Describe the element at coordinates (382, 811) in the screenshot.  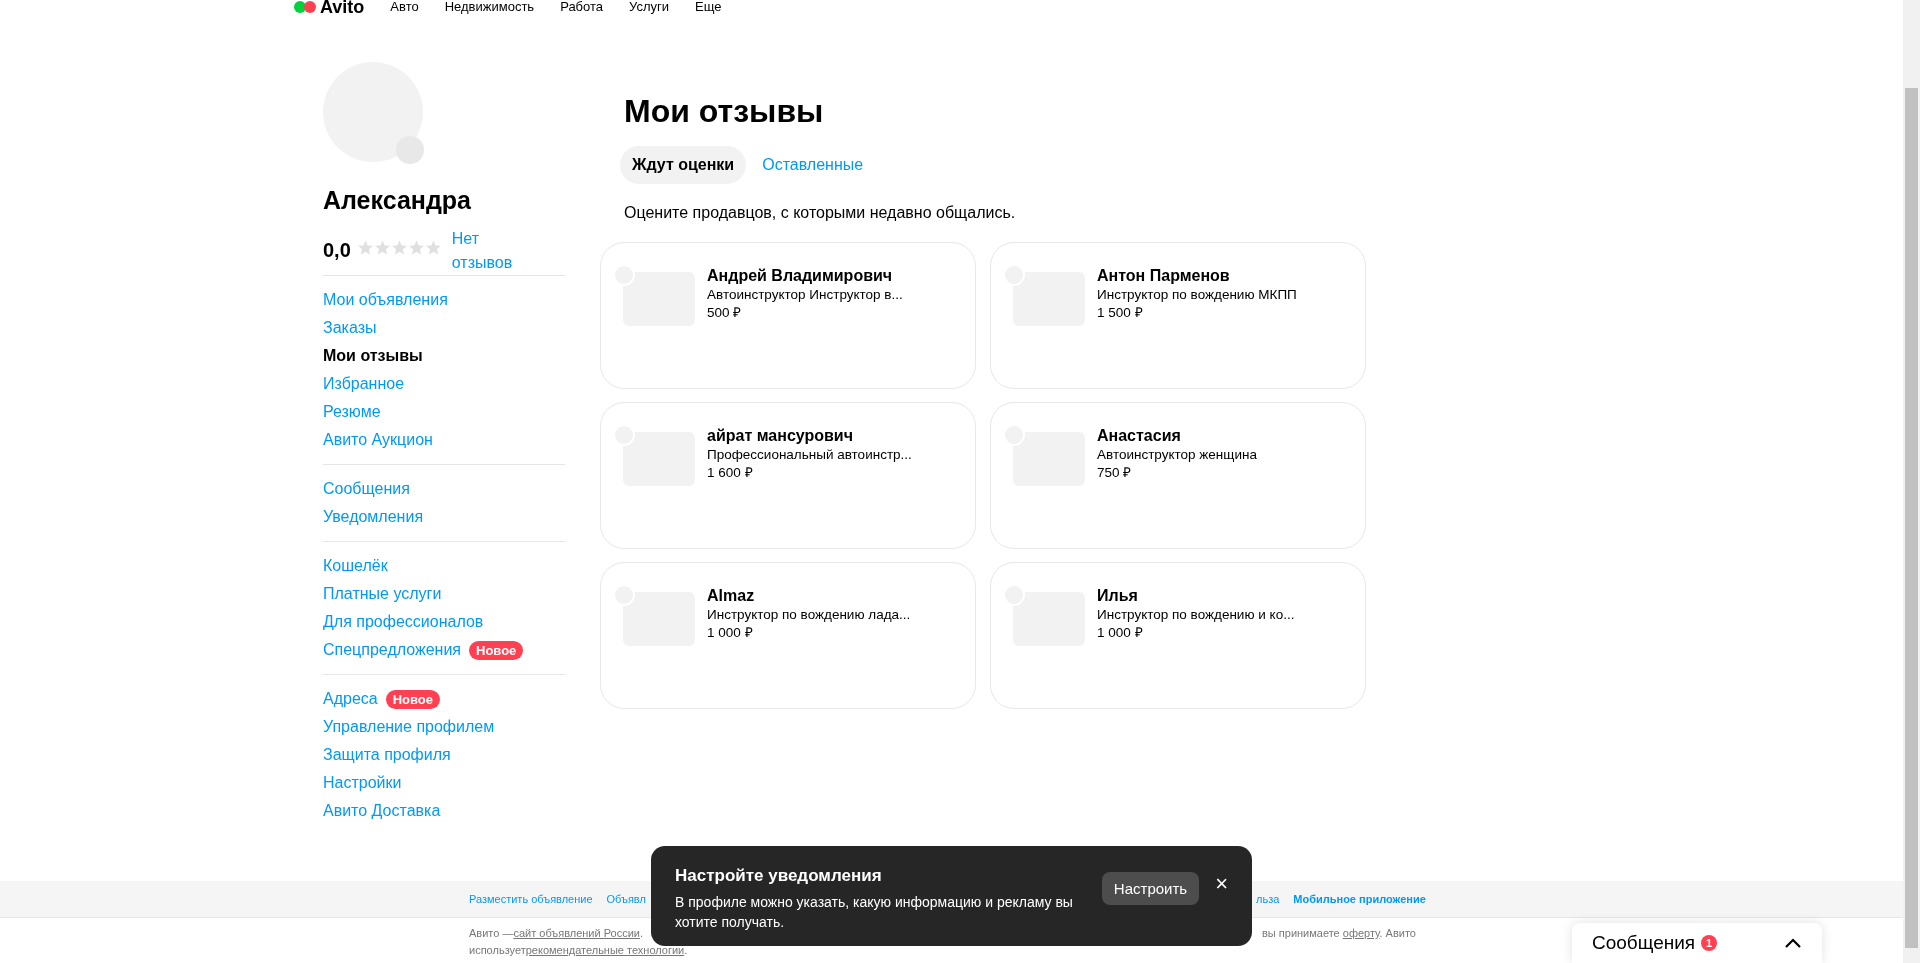
I see `sidebar-item: Авито Доставка` at that location.